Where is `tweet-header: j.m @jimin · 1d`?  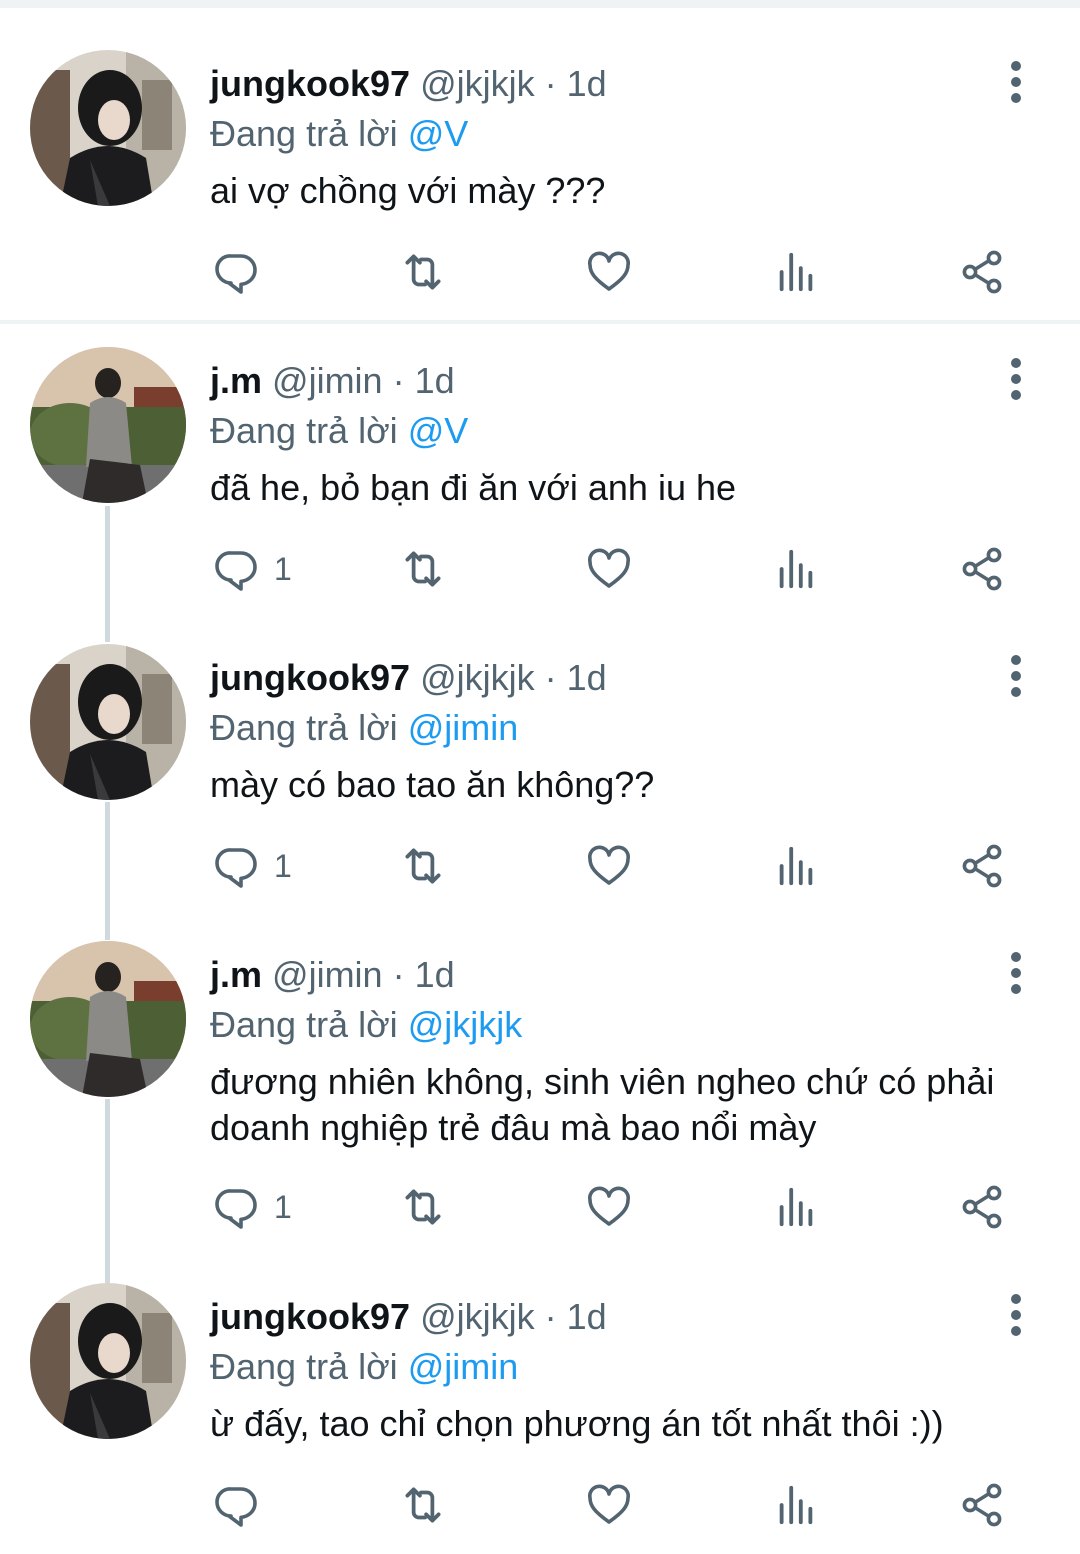 tweet-header: j.m @jimin · 1d is located at coordinates (332, 381).